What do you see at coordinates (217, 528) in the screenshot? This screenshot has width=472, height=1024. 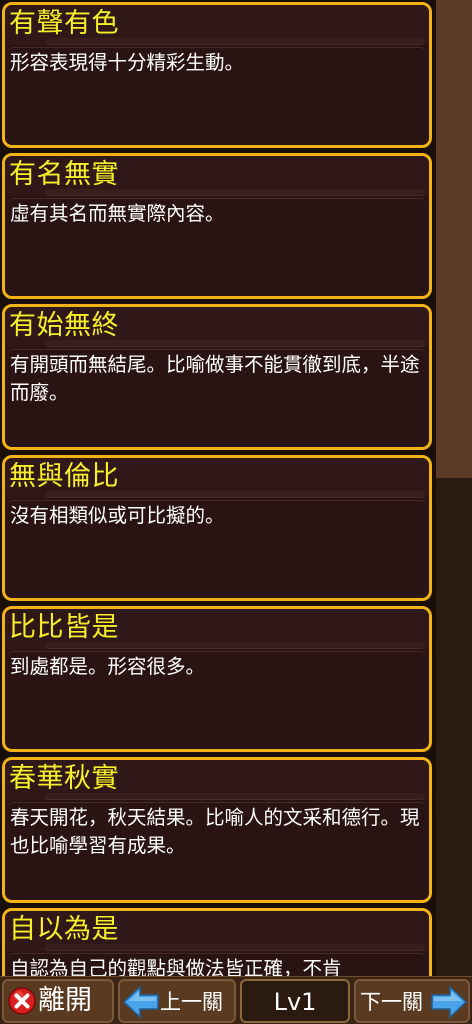 I see `idiom-card: 無與倫比 沒有相類似或可比擬的。` at bounding box center [217, 528].